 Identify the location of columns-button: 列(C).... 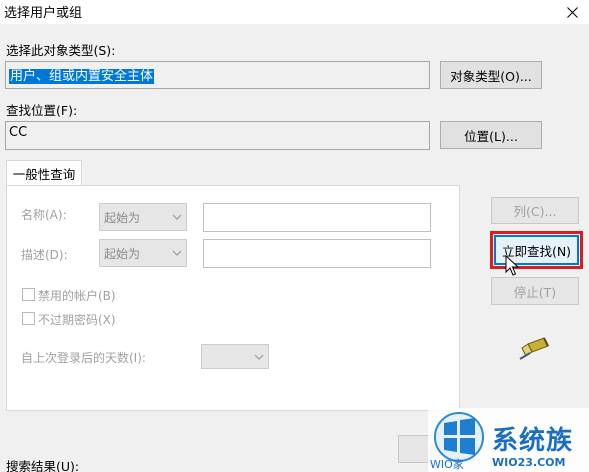
(535, 210).